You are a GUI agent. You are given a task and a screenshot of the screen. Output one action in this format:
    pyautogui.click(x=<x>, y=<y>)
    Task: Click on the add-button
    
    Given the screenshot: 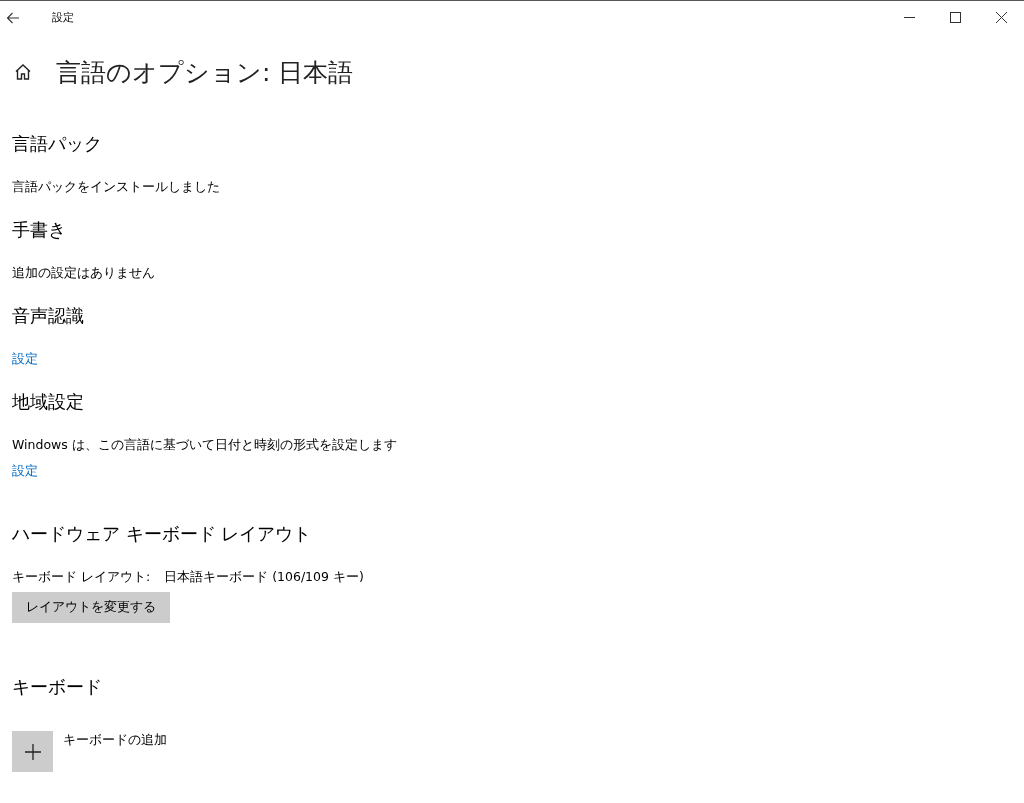 What is the action you would take?
    pyautogui.click(x=32, y=751)
    